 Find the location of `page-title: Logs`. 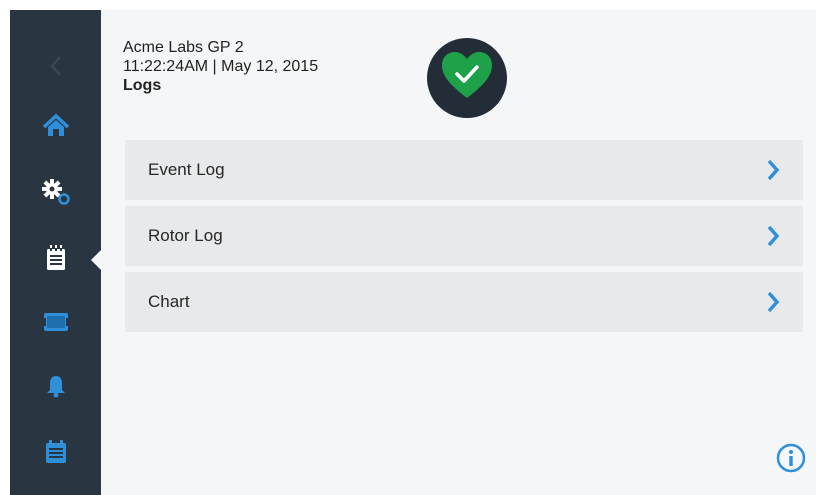

page-title: Logs is located at coordinates (142, 85).